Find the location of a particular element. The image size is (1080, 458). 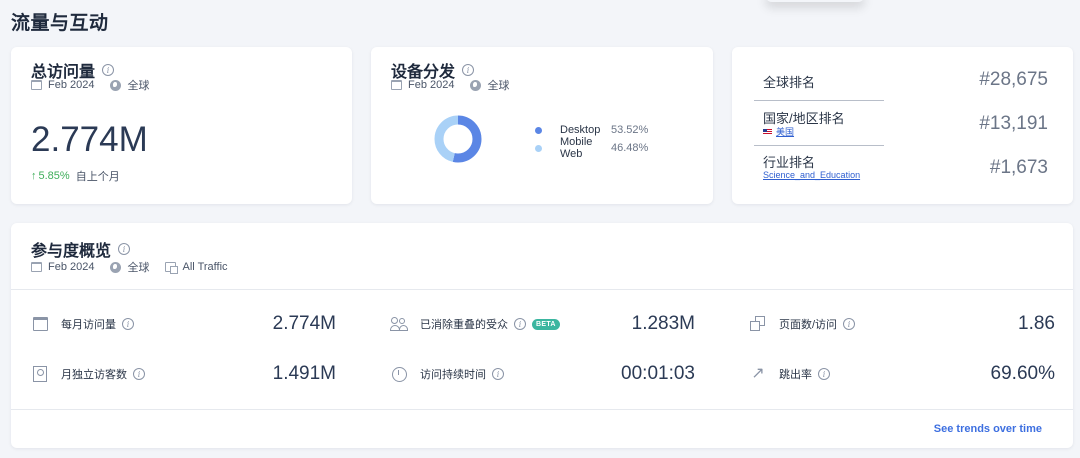

legend-name: Mobile Web is located at coordinates (576, 148).